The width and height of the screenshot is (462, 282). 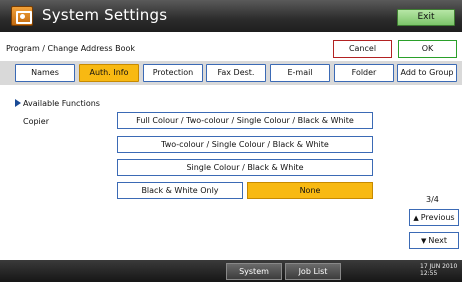 I want to click on option-black-white-only: Black & White Only, so click(x=180, y=190).